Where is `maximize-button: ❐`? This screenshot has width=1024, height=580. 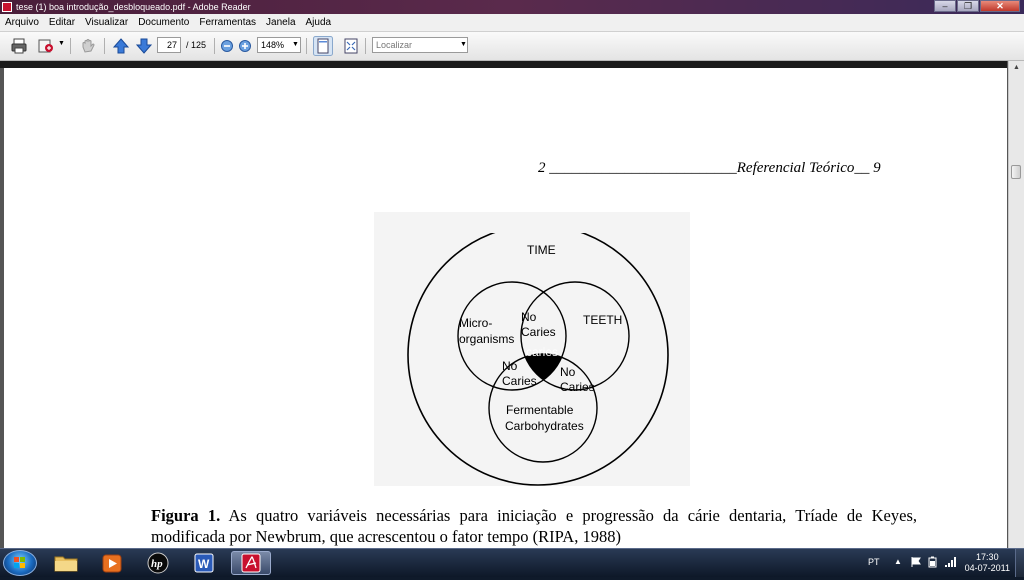
maximize-button: ❐ is located at coordinates (968, 6).